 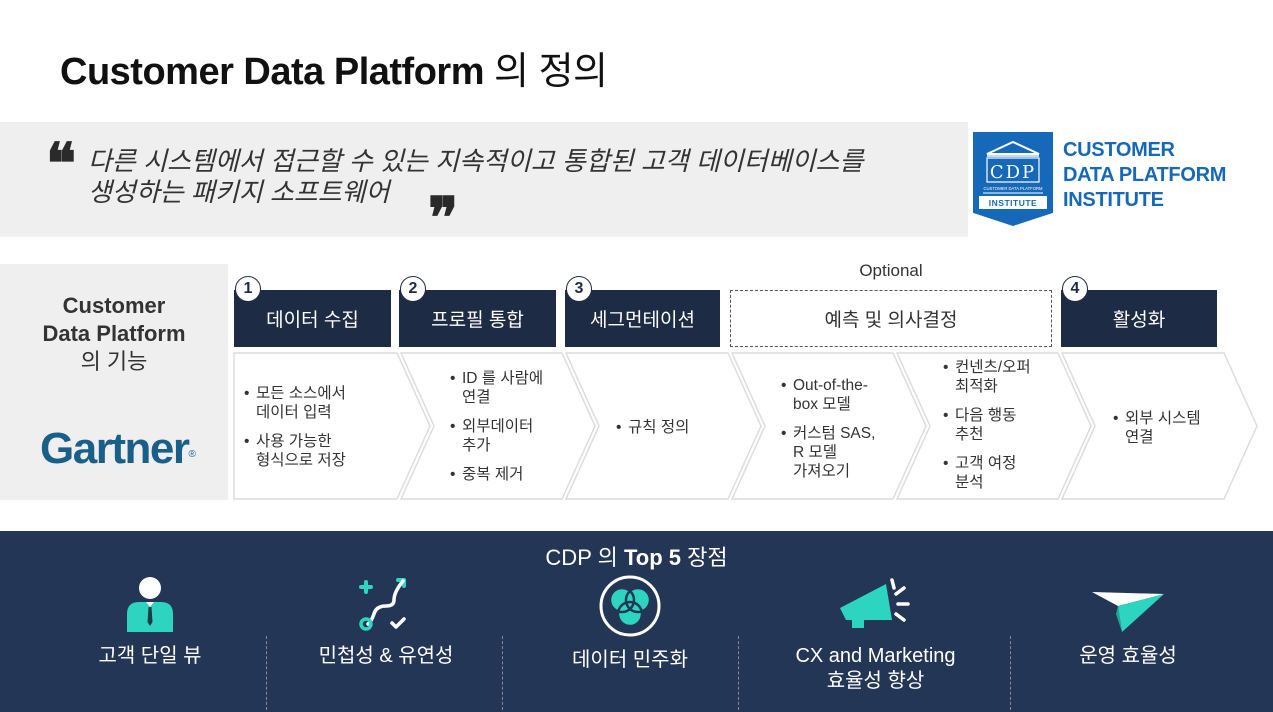 I want to click on bullets-prediction-models: Out-of-the-box 모델 커스텀 SAS,R 모델가져오기, so click(x=838, y=433).